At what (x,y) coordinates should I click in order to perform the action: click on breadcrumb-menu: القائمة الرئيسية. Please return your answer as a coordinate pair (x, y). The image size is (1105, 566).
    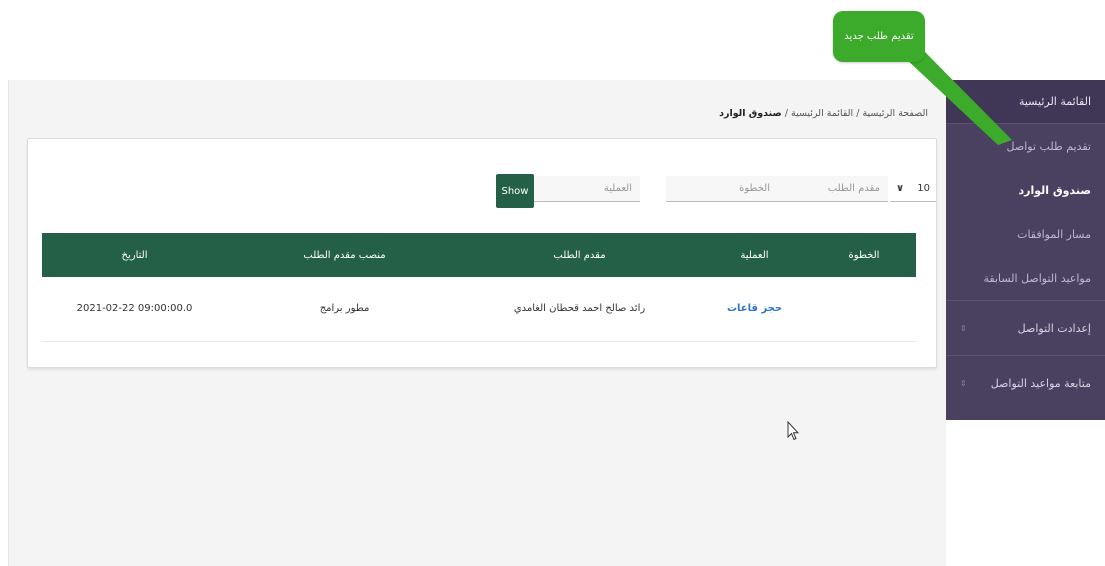
    Looking at the image, I should click on (822, 113).